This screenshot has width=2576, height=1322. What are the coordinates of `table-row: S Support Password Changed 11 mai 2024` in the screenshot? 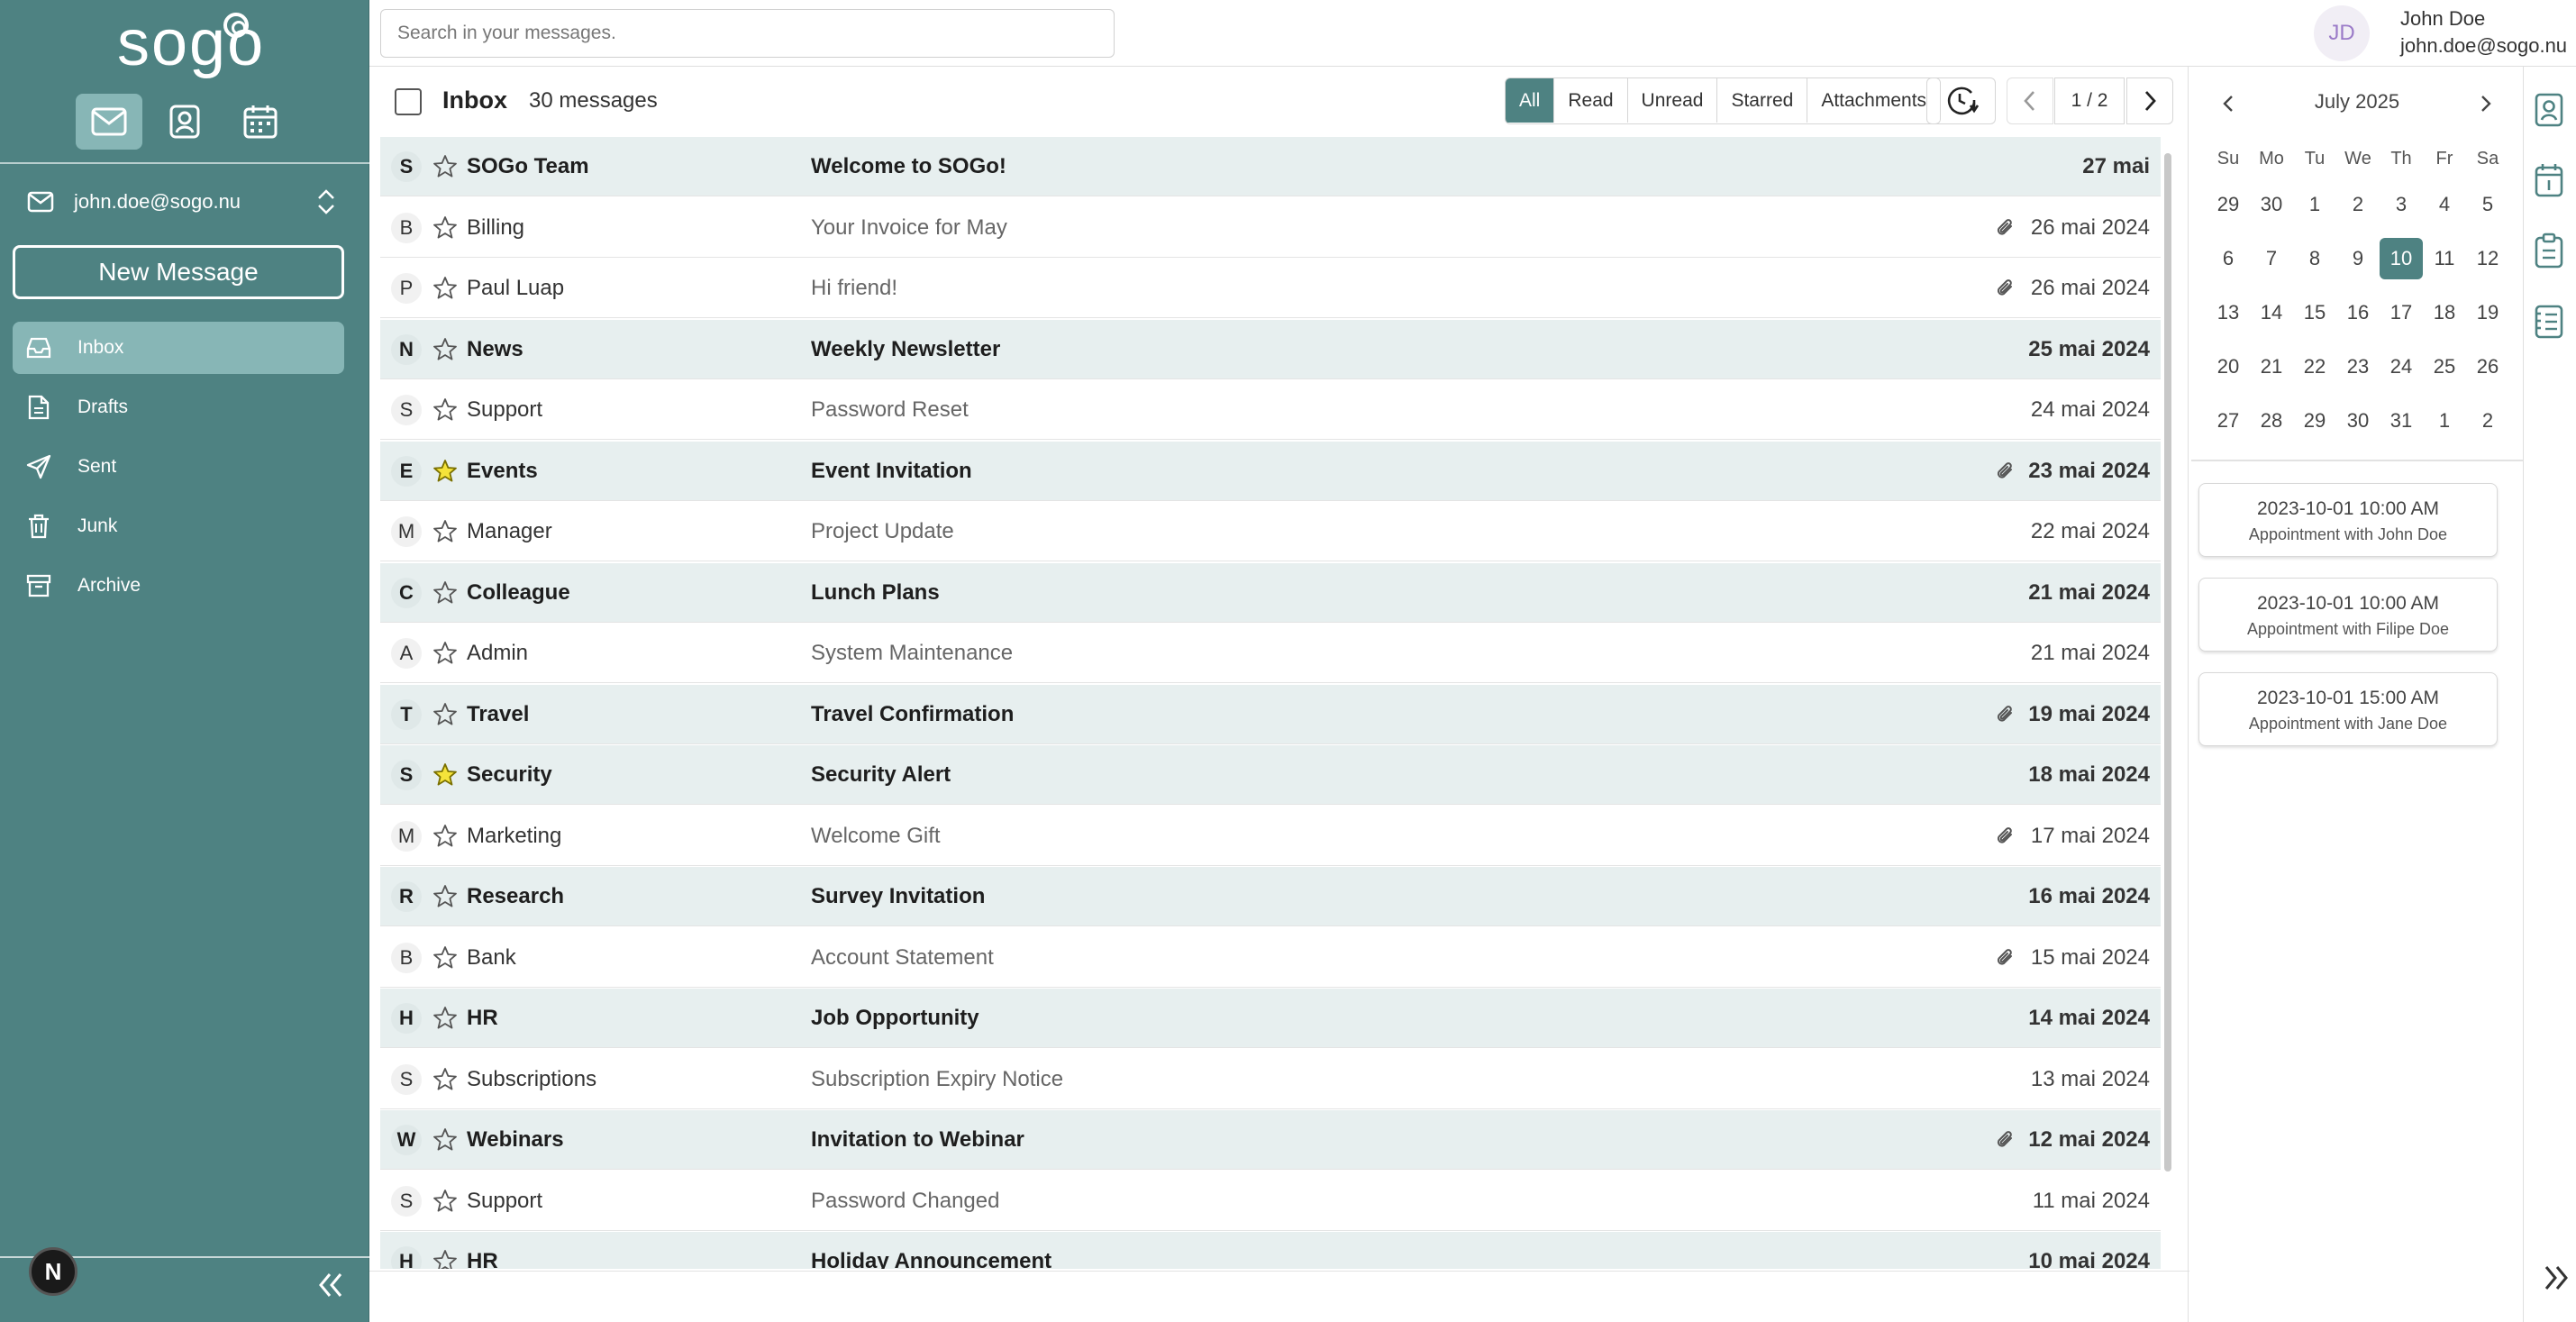 It's located at (1270, 1201).